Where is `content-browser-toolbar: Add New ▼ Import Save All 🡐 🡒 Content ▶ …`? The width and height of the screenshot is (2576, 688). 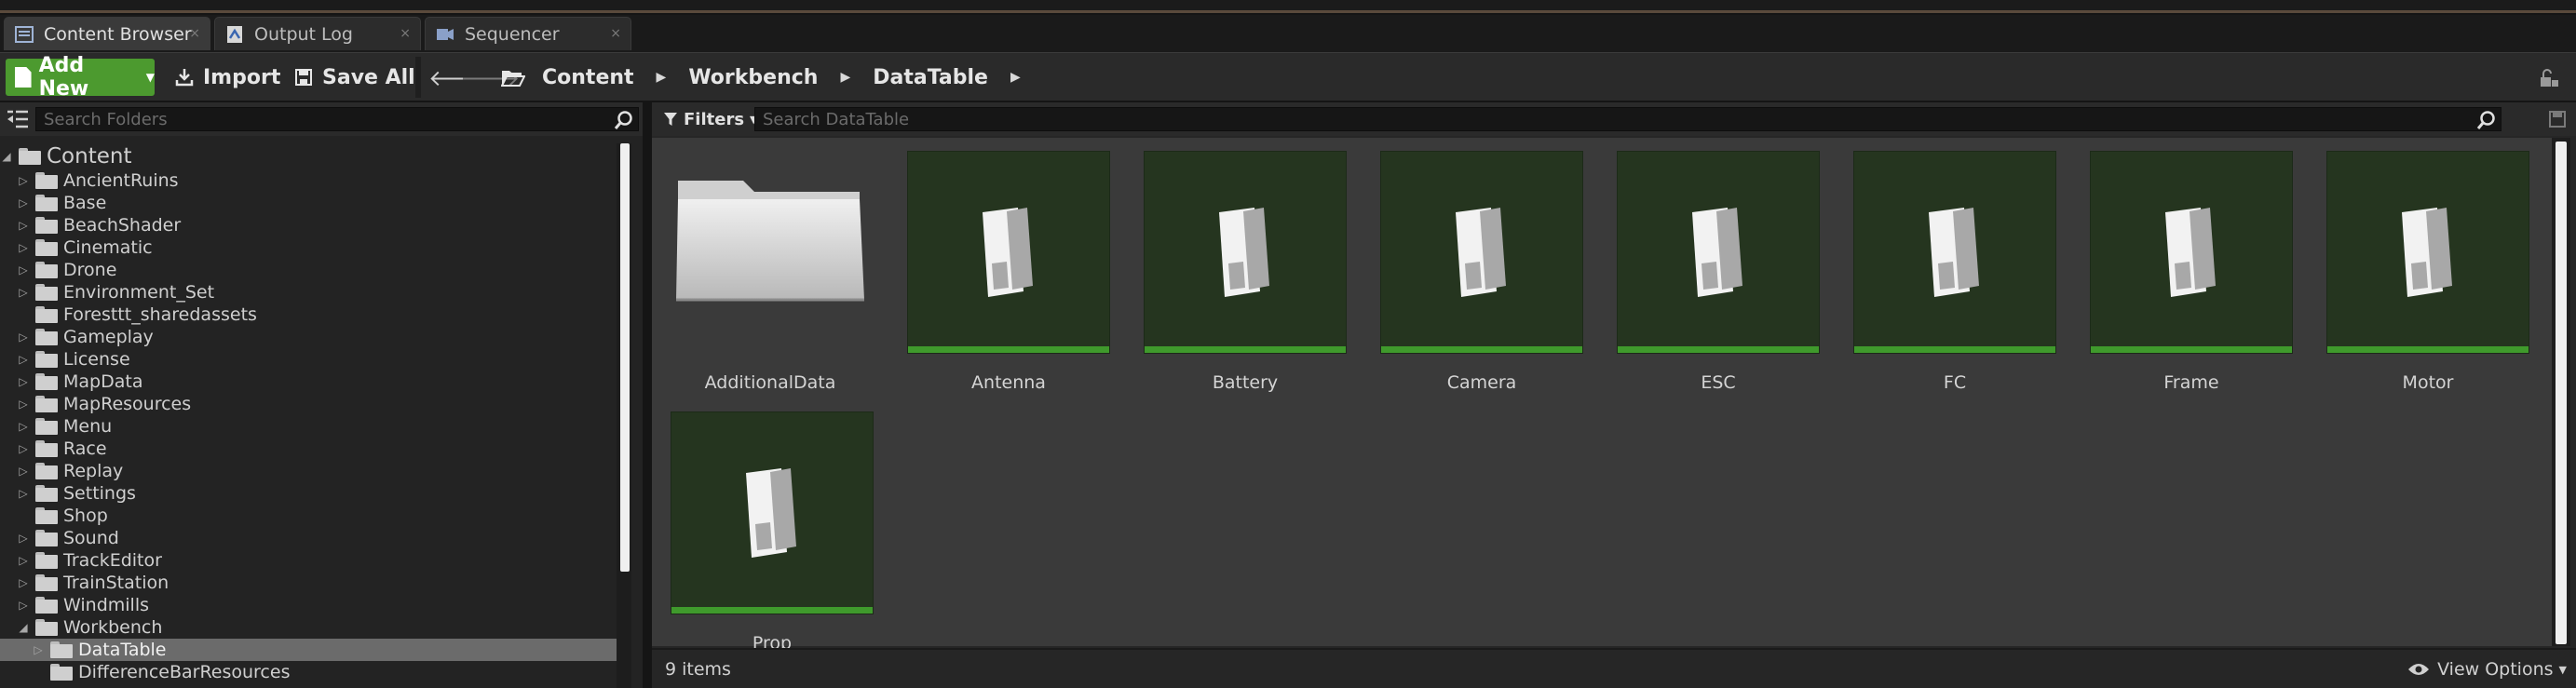
content-browser-toolbar: Add New ▼ Import Save All 🡐 🡒 Content ▶ … is located at coordinates (1288, 76).